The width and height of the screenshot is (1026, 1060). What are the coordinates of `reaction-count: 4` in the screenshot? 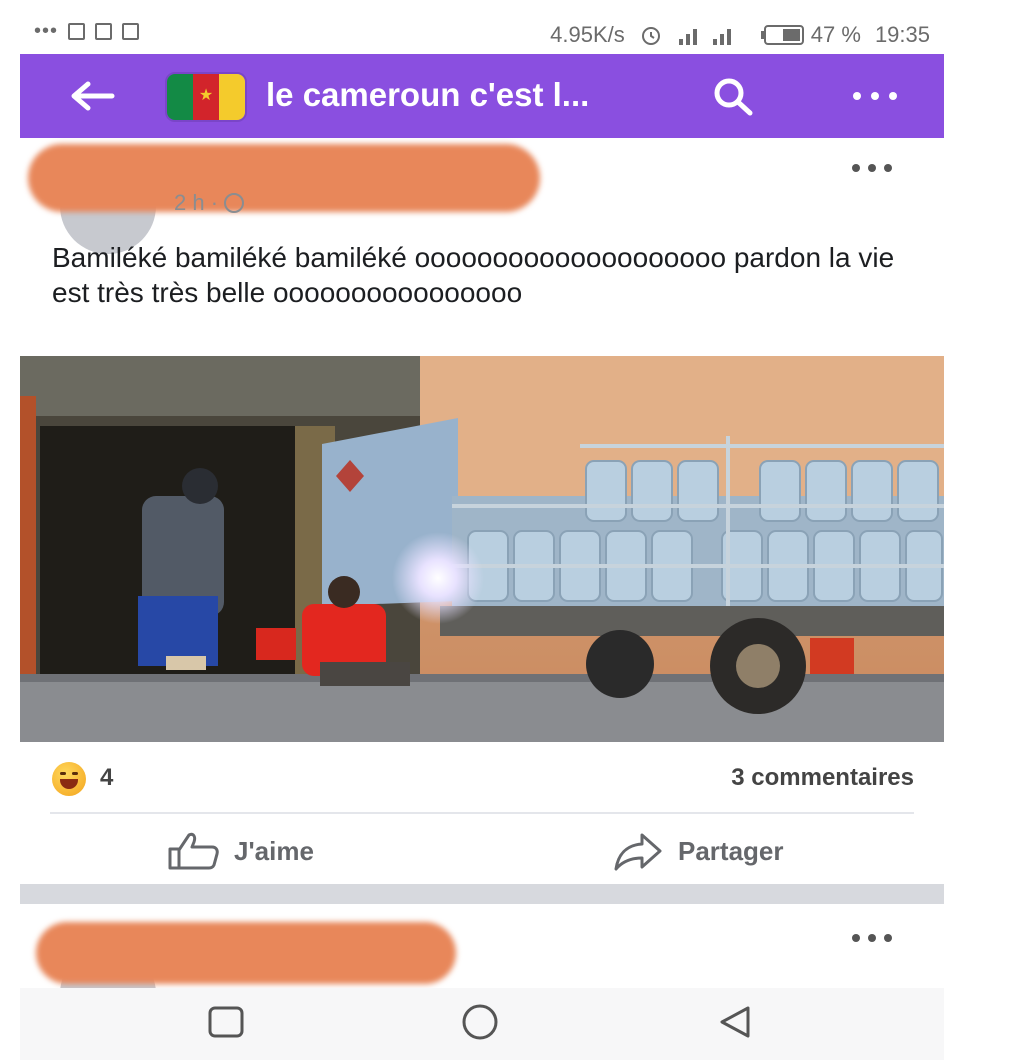 It's located at (106, 778).